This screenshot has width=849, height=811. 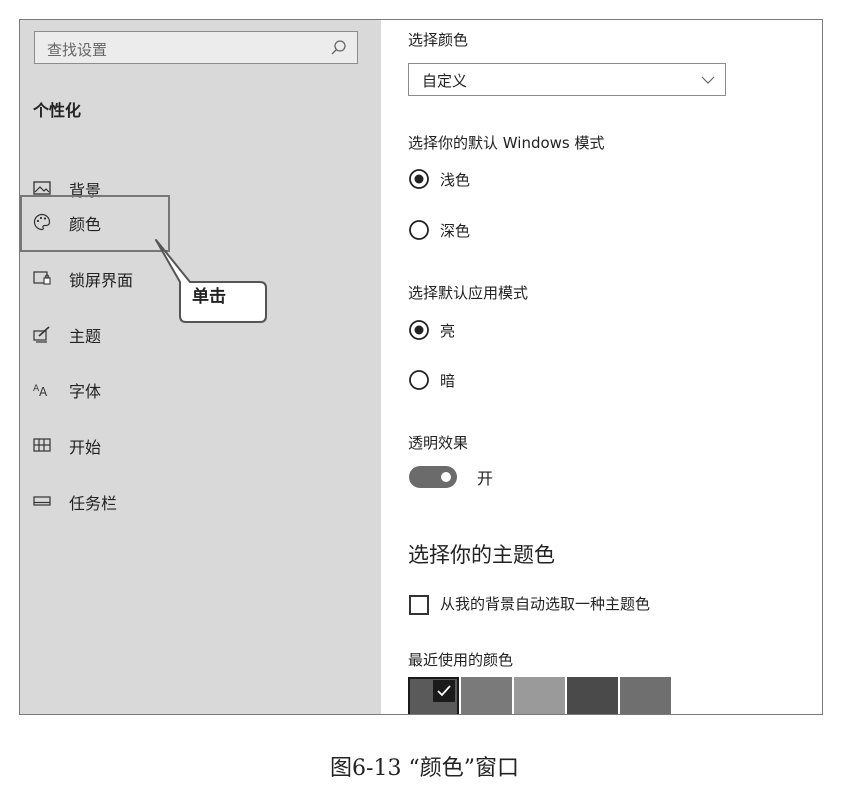 What do you see at coordinates (455, 231) in the screenshot?
I see `radio-label: 深色` at bounding box center [455, 231].